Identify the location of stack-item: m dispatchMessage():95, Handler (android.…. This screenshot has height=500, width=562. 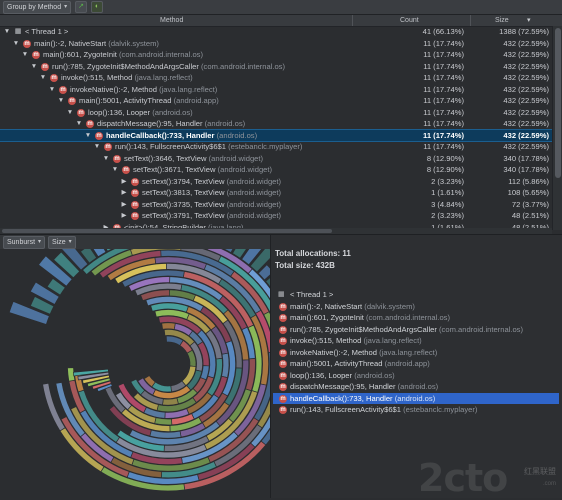
(416, 387).